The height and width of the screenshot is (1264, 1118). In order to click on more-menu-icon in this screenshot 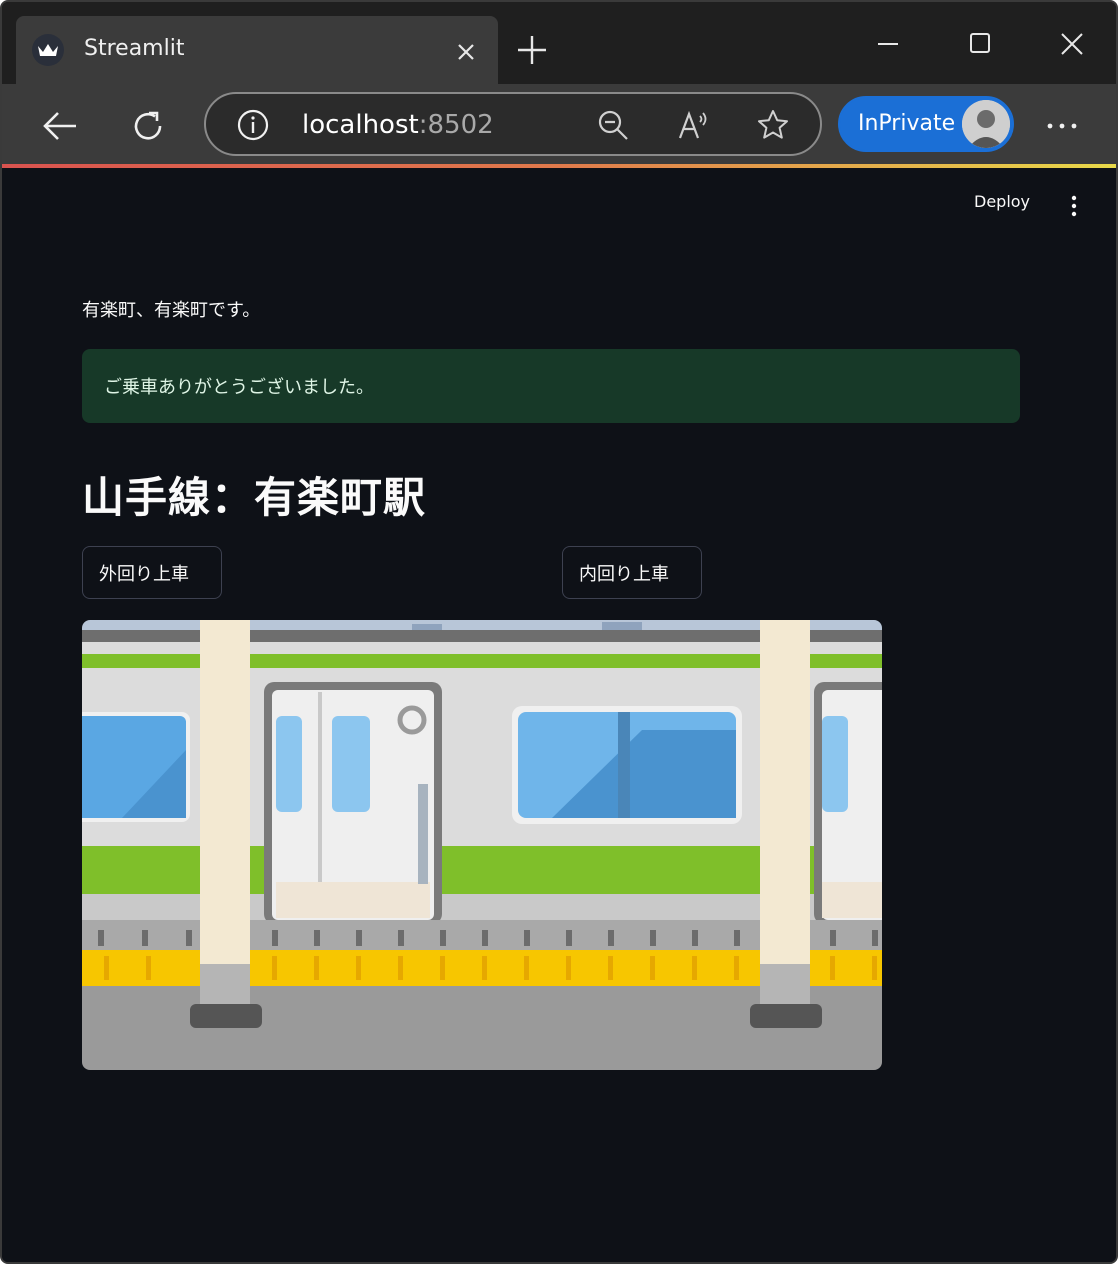, I will do `click(1062, 126)`.